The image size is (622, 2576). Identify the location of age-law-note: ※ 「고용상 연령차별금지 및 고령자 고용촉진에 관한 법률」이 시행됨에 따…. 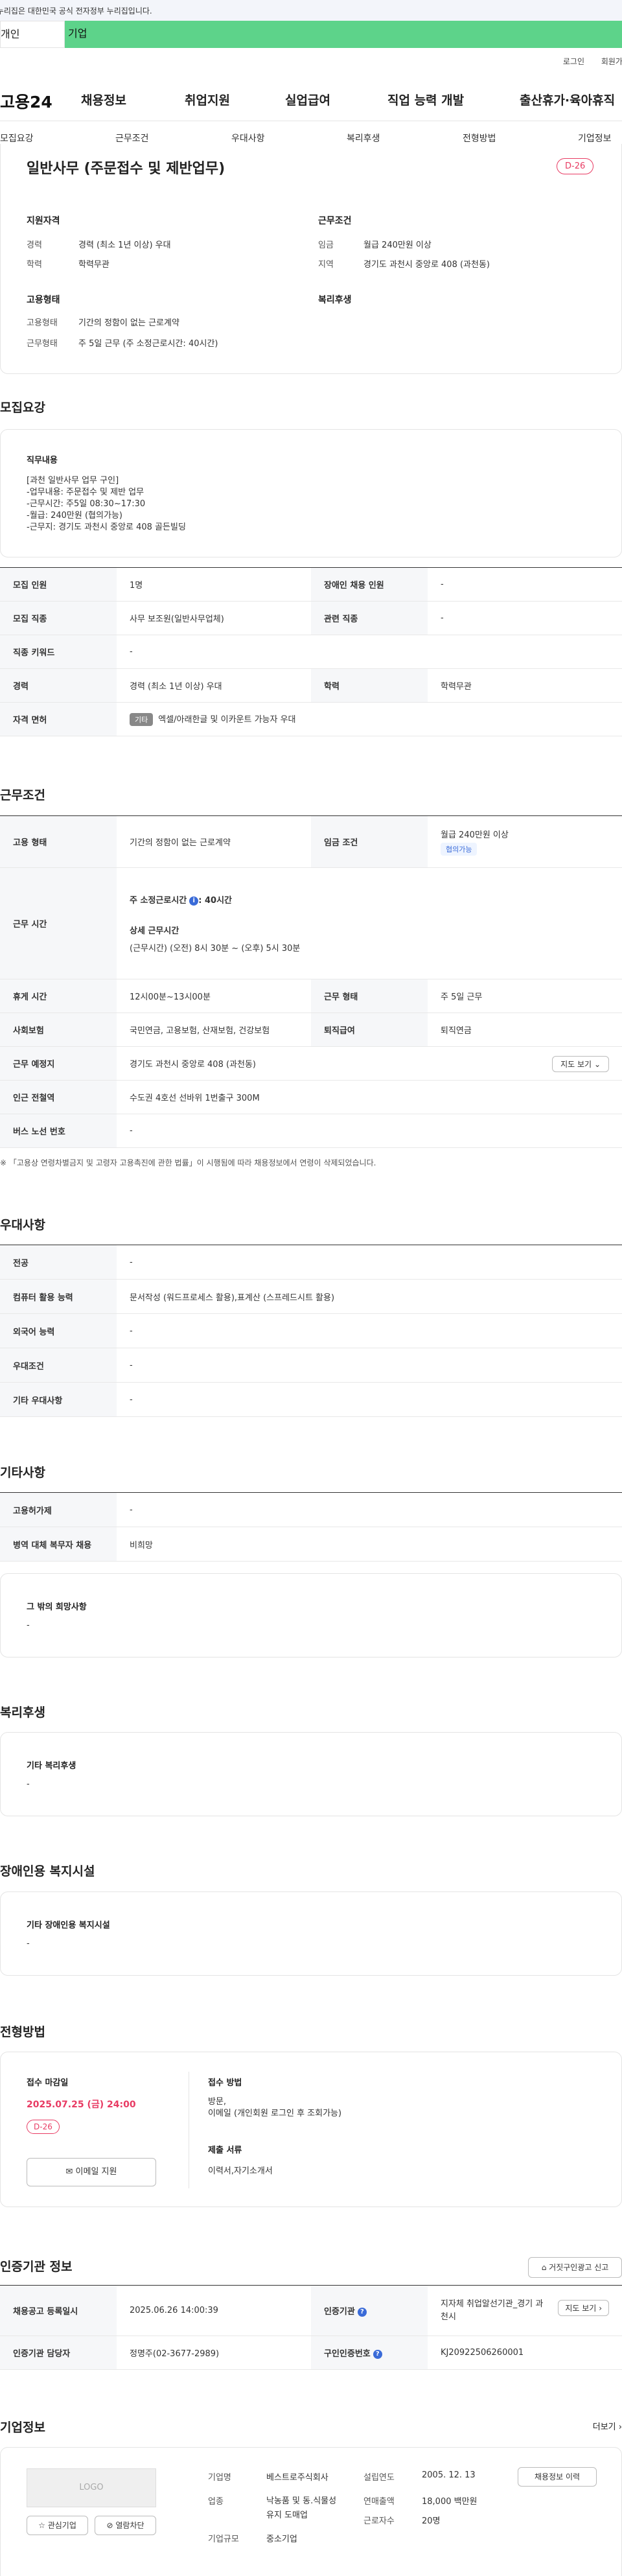
(188, 1162).